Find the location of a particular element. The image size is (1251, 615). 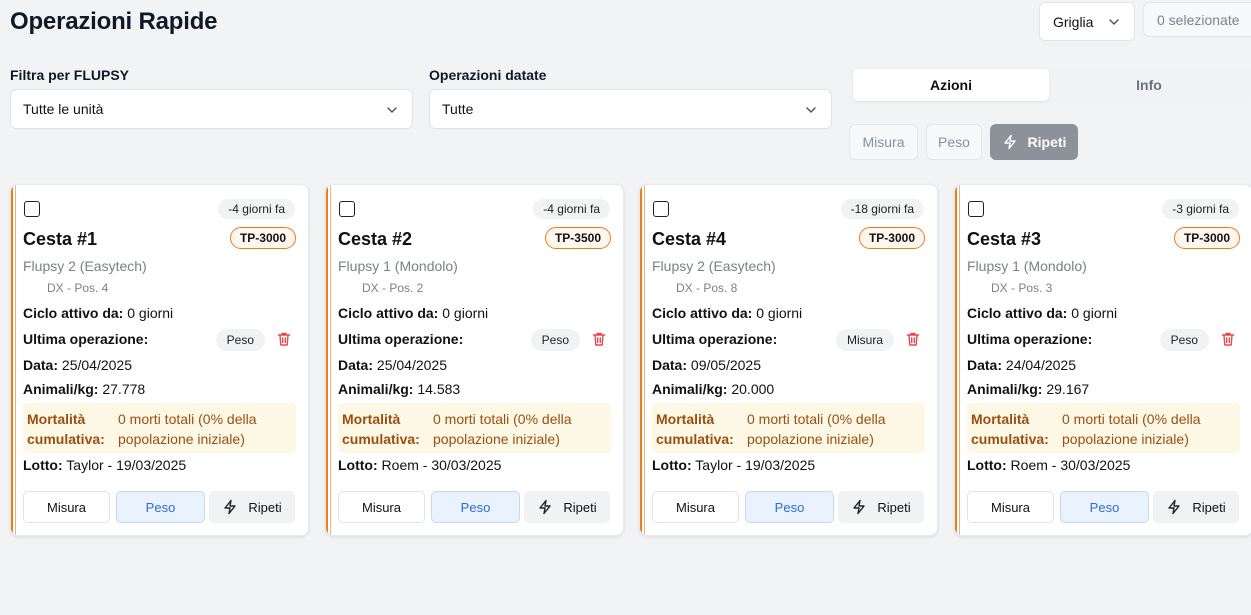

animals-value: 29.167 is located at coordinates (1068, 389).